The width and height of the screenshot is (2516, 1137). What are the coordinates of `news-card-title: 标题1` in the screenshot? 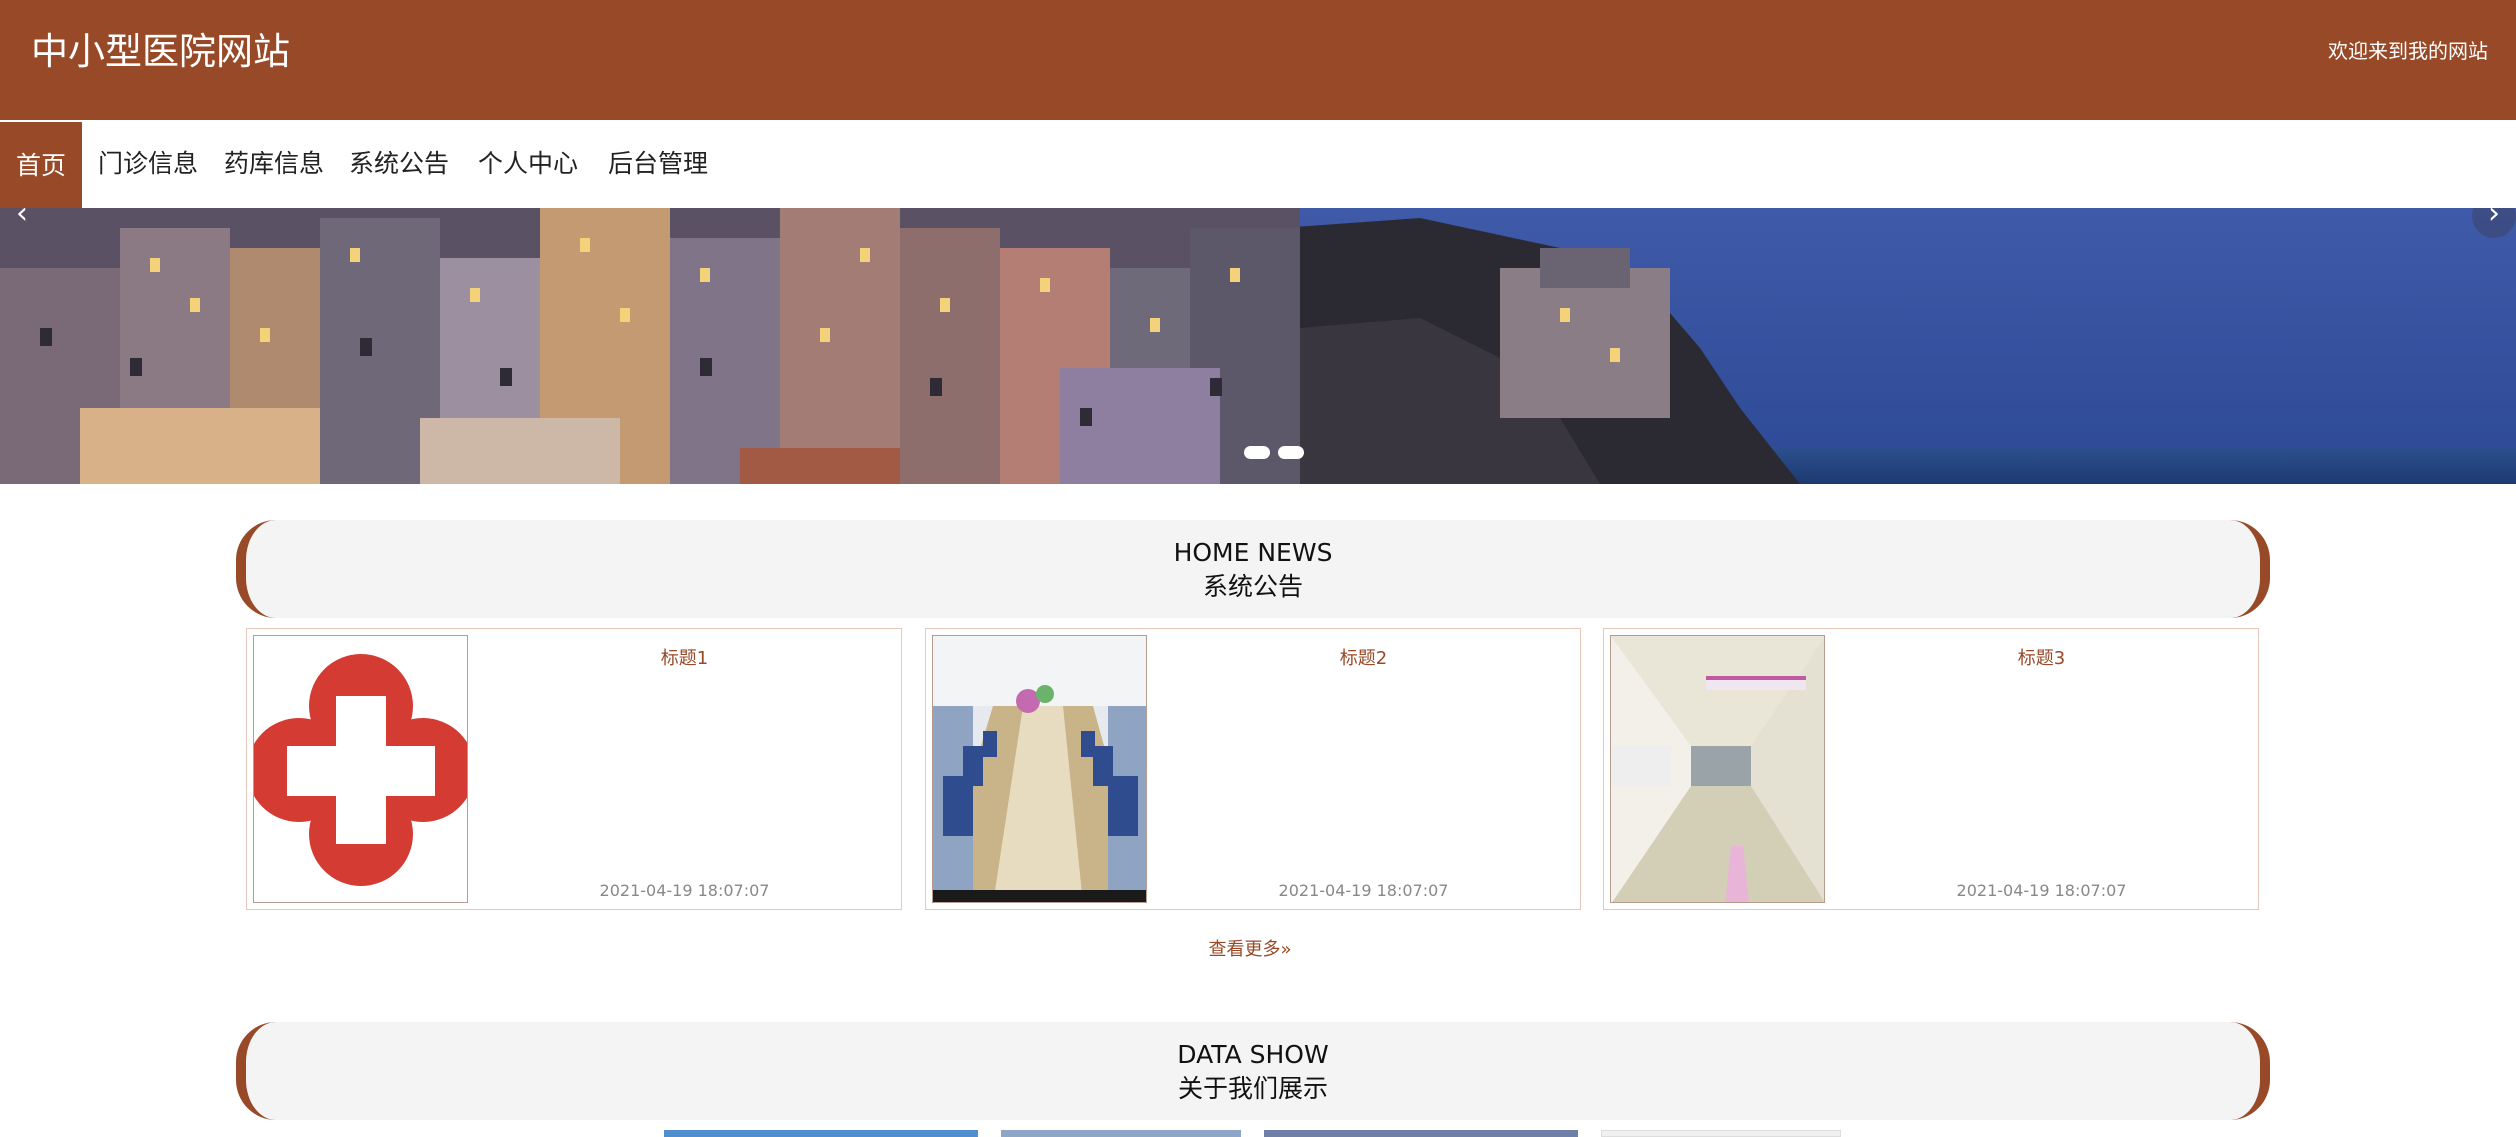 It's located at (684, 657).